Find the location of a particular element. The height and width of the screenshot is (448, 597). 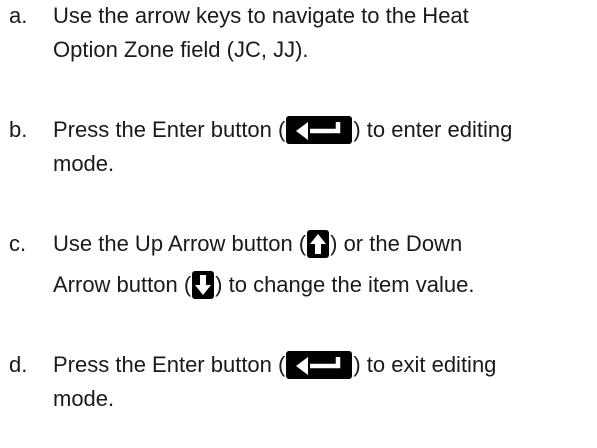

down-arrow-key-icon is located at coordinates (203, 285).